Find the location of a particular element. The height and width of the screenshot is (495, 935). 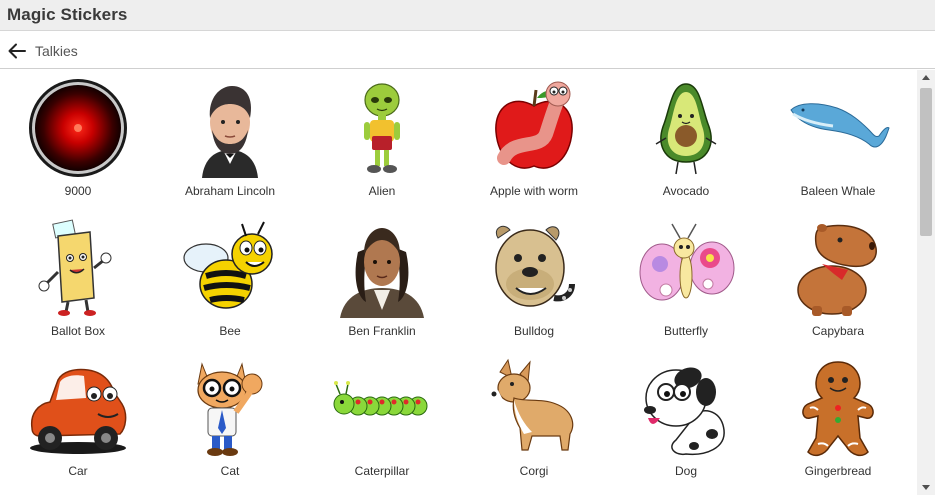

alien-icon is located at coordinates (382, 128).